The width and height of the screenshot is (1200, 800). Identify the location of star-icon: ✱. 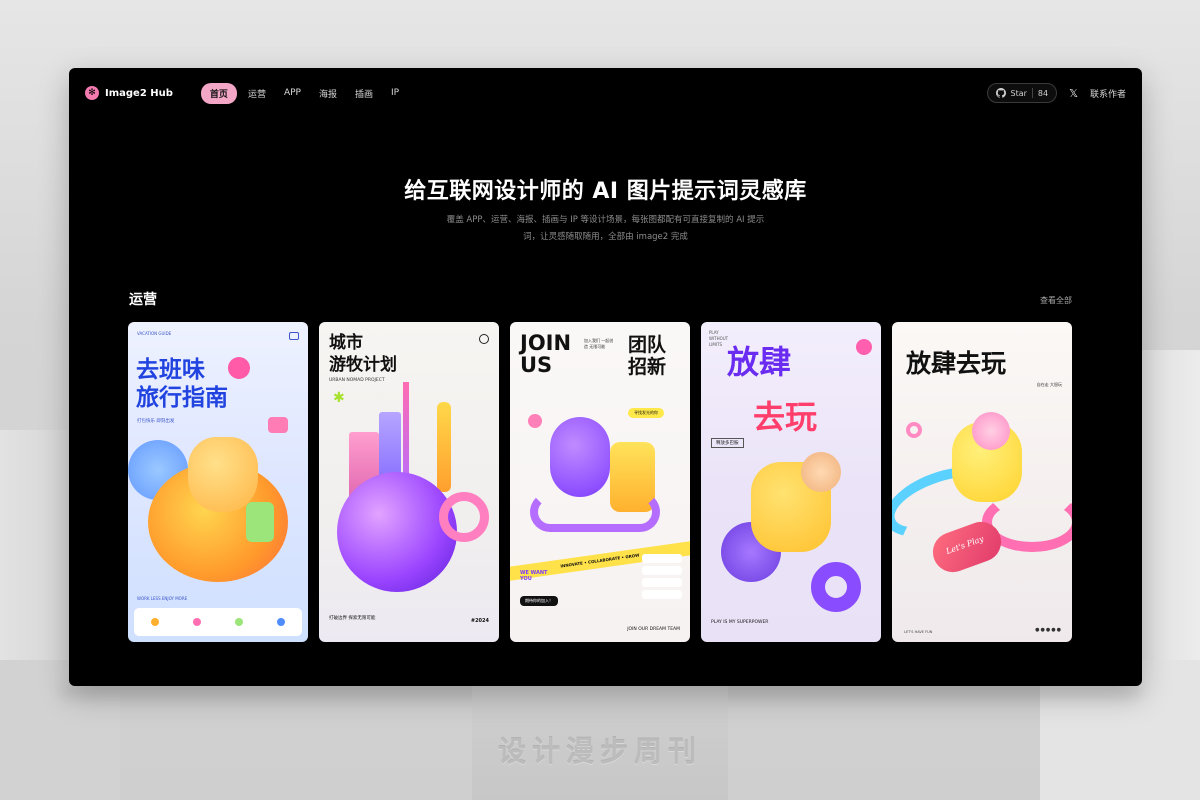
(339, 398).